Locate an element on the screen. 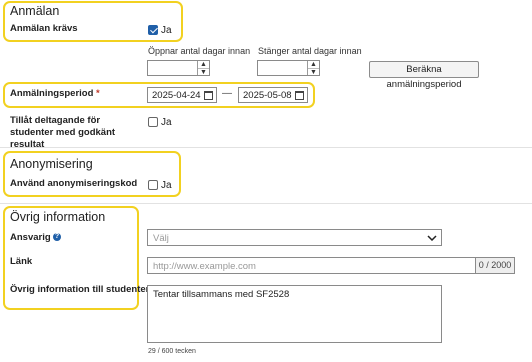 Image resolution: width=532 pixels, height=362 pixels. opens-days-input: ▲ ▼ is located at coordinates (178, 68).